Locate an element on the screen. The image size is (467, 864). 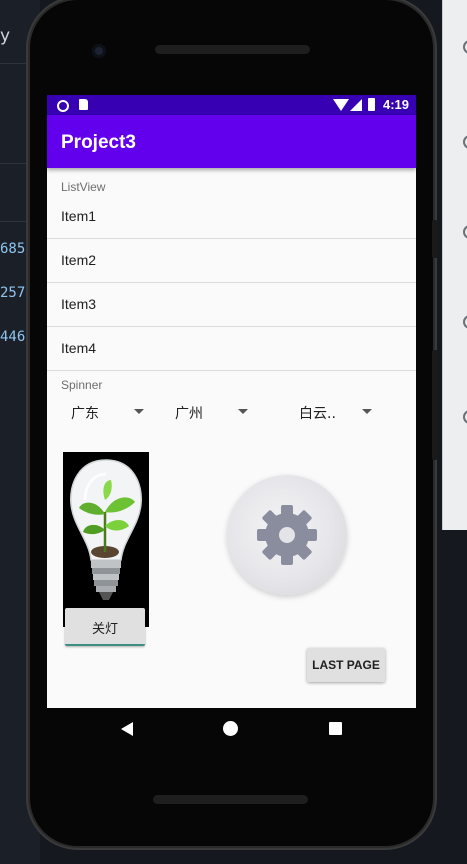
gear-icon is located at coordinates (287, 535).